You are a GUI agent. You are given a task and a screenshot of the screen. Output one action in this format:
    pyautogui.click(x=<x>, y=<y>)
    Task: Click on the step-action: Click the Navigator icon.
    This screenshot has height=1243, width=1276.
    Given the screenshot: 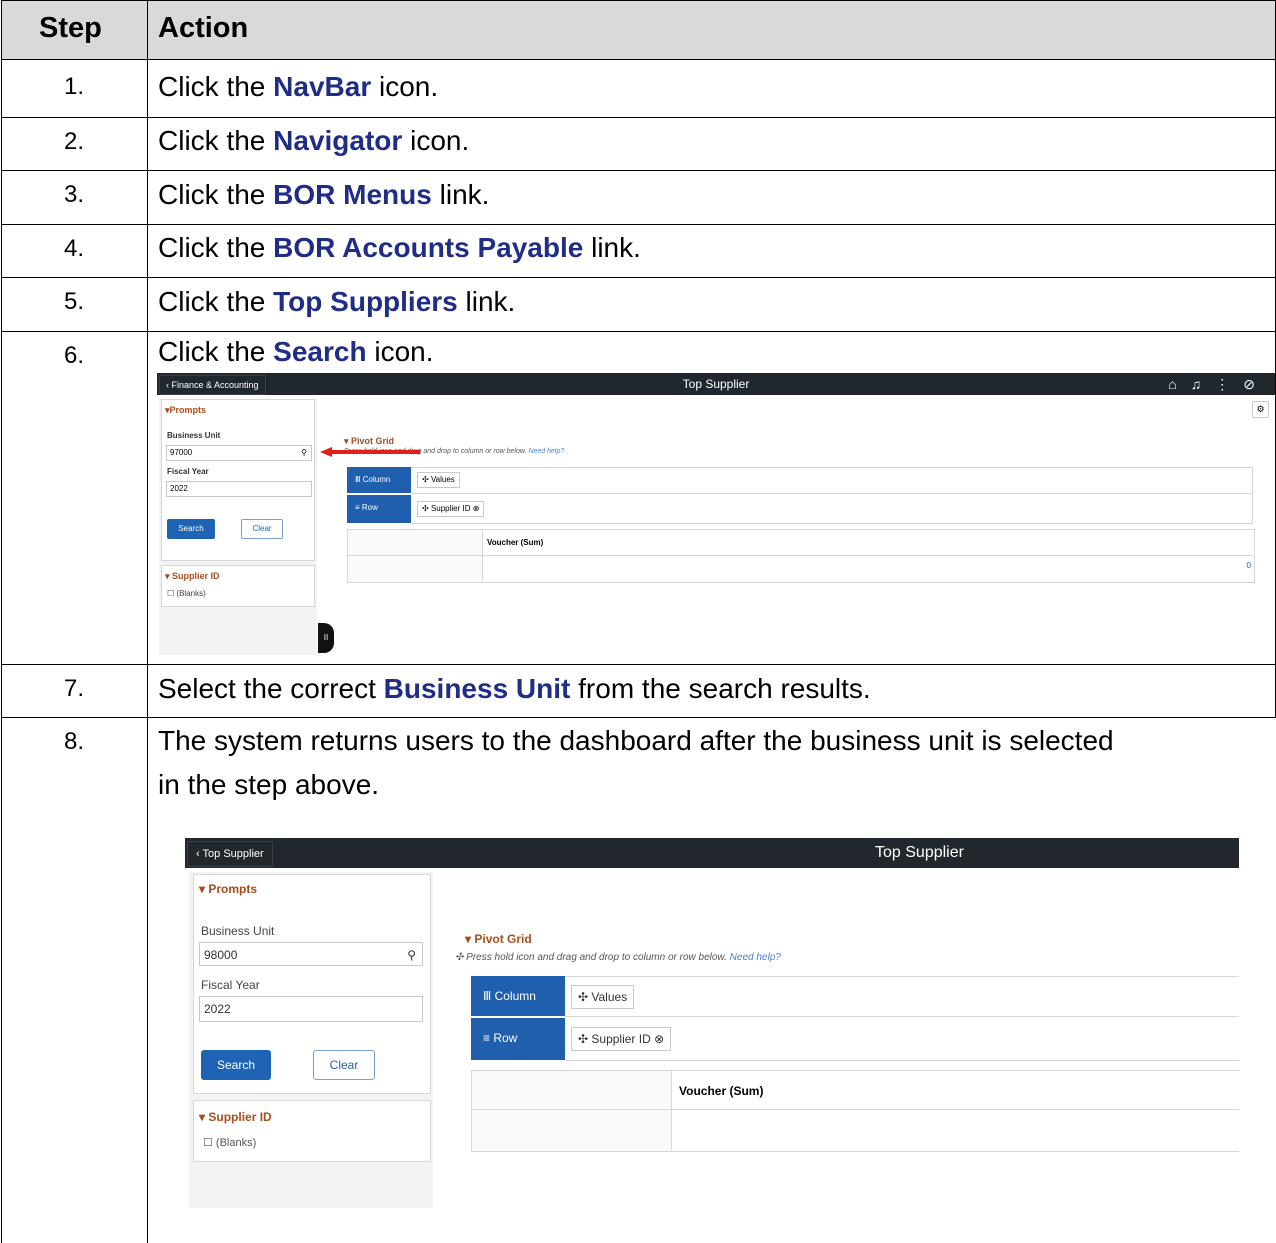 What is the action you would take?
    pyautogui.click(x=314, y=140)
    